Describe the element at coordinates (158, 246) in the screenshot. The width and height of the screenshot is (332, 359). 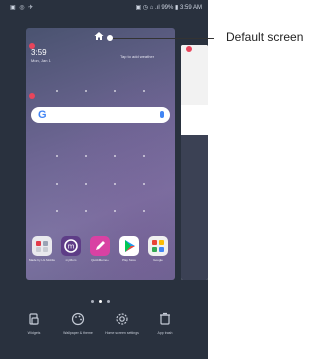
I see `google-folder-icon` at that location.